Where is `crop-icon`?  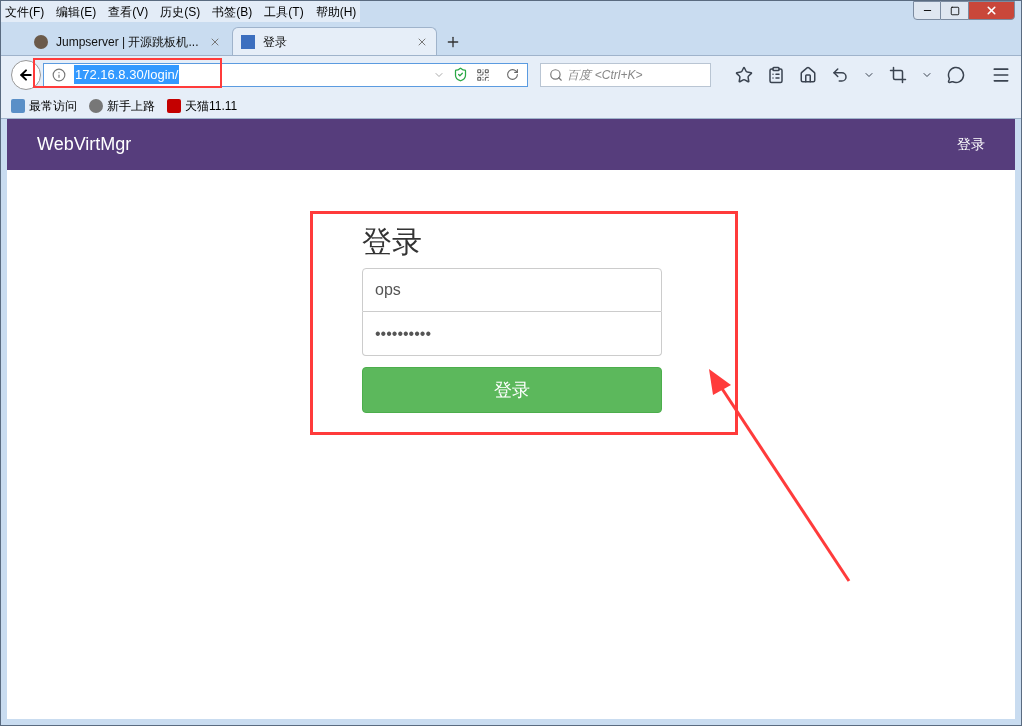 crop-icon is located at coordinates (898, 74).